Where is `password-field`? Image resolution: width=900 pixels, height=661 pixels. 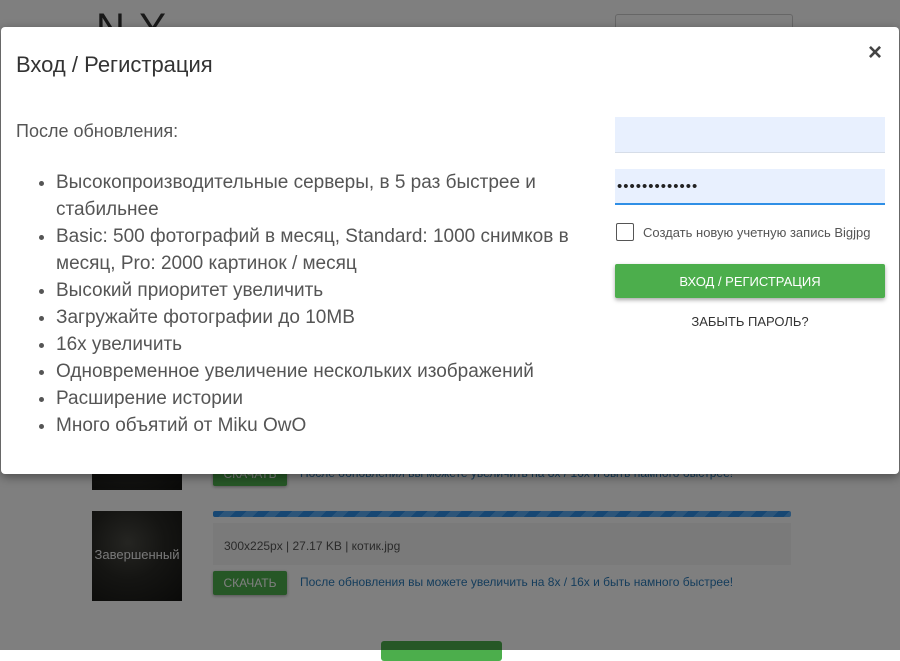
password-field is located at coordinates (750, 187).